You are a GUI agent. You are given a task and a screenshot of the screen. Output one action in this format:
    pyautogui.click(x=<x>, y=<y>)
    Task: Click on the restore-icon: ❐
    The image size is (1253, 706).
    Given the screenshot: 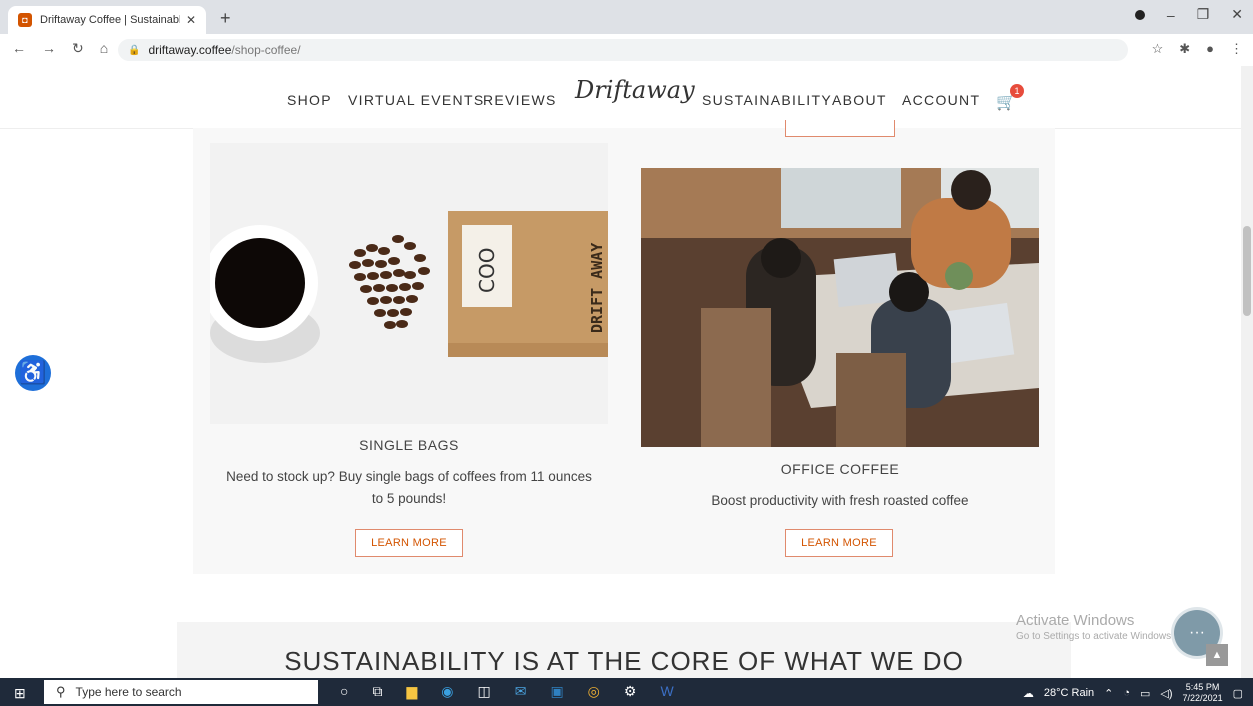 What is the action you would take?
    pyautogui.click(x=1203, y=14)
    